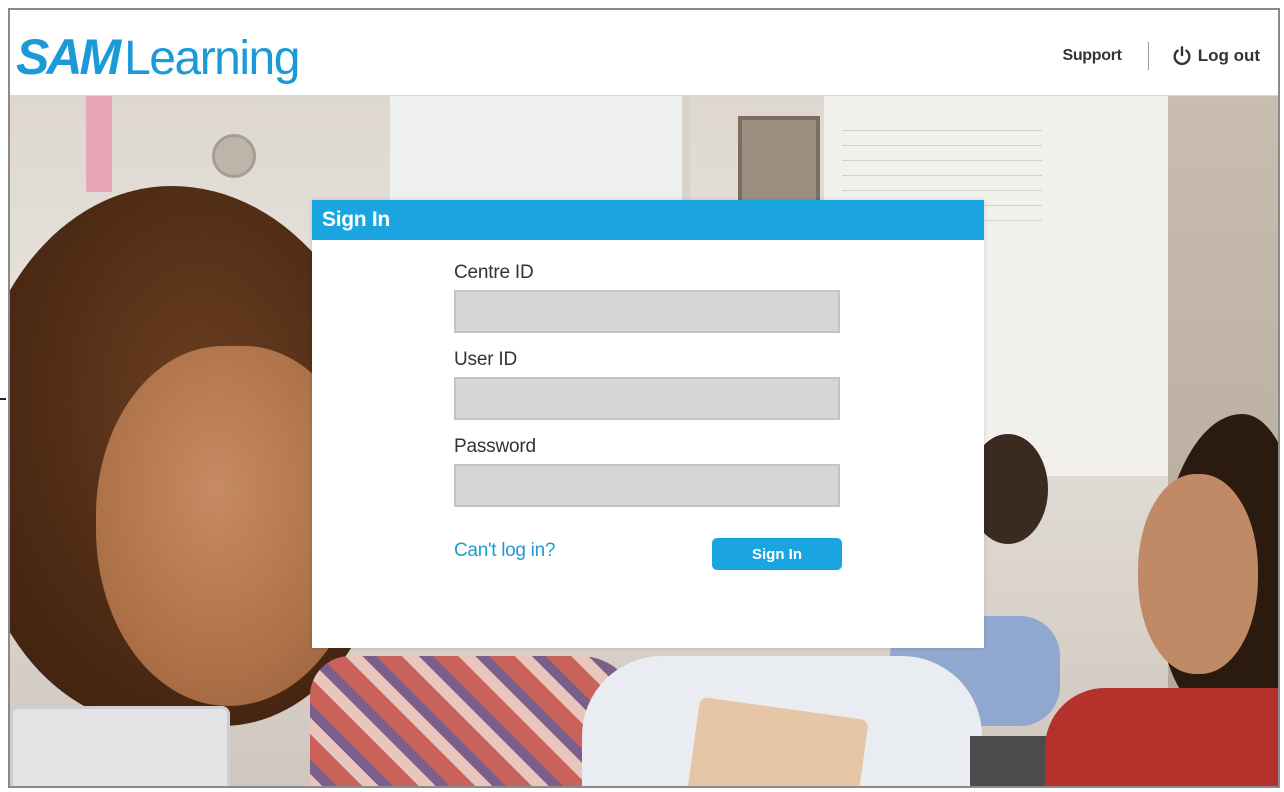 Image resolution: width=1284 pixels, height=792 pixels. Describe the element at coordinates (1182, 55) in the screenshot. I see `power-icon` at that location.